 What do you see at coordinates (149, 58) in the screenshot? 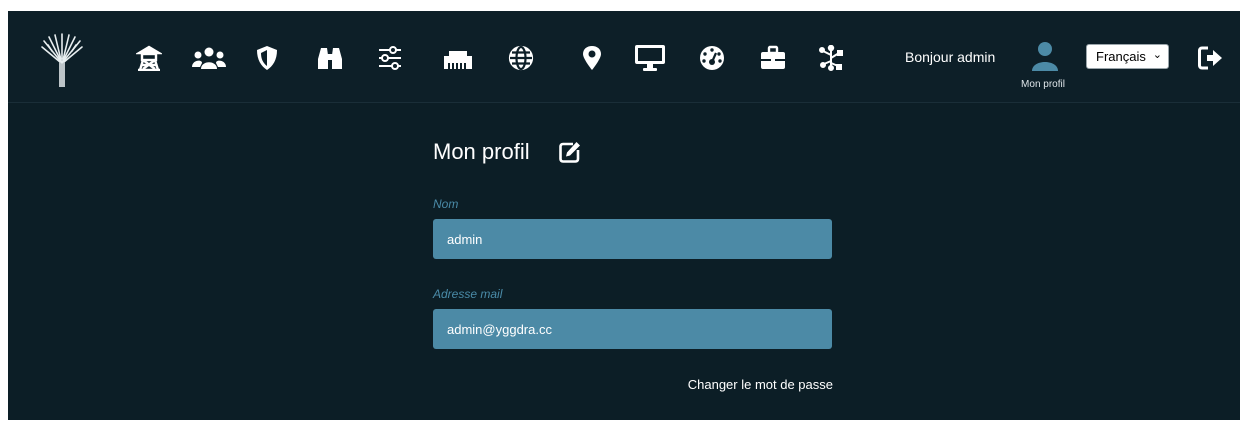
I see `watchtower-icon` at bounding box center [149, 58].